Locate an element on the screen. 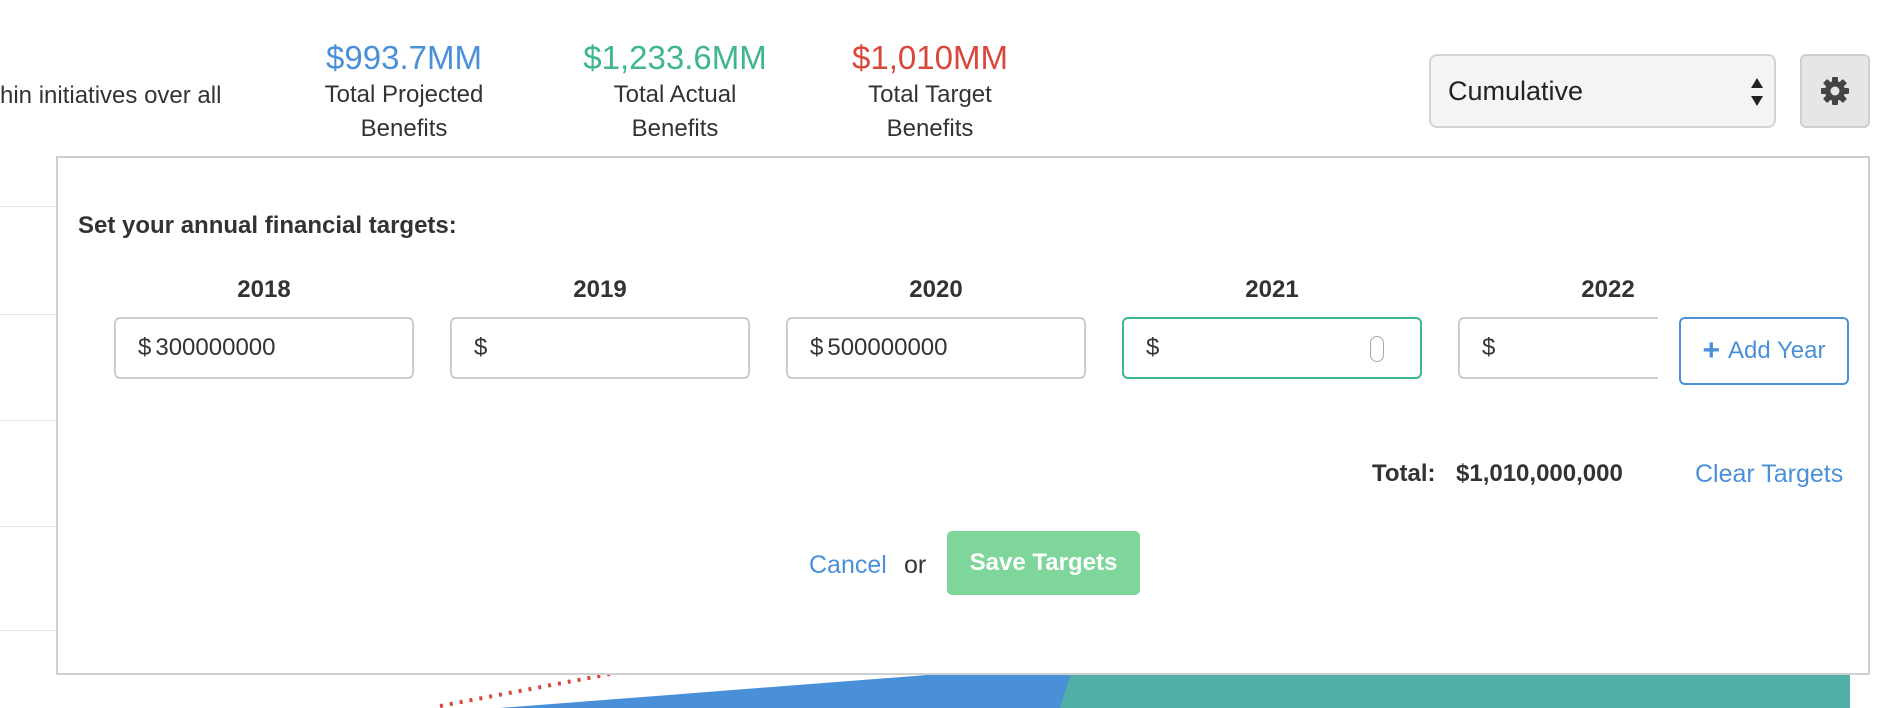 Image resolution: width=1894 pixels, height=708 pixels. gear-icon is located at coordinates (1835, 91).